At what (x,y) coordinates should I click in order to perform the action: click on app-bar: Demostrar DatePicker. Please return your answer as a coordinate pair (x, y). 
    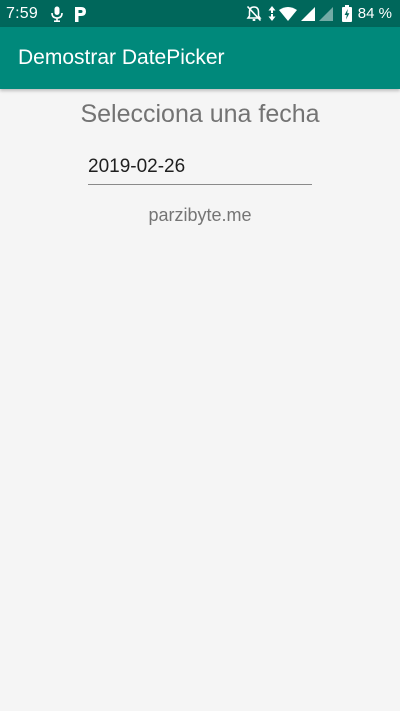
    Looking at the image, I should click on (200, 58).